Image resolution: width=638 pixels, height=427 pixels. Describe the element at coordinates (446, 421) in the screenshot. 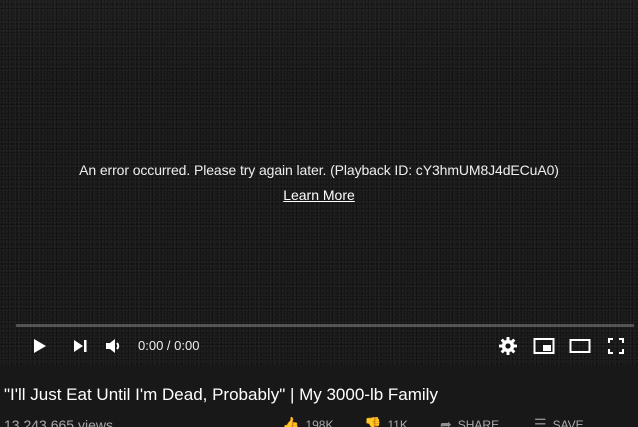

I see `share-icon: ➦` at that location.